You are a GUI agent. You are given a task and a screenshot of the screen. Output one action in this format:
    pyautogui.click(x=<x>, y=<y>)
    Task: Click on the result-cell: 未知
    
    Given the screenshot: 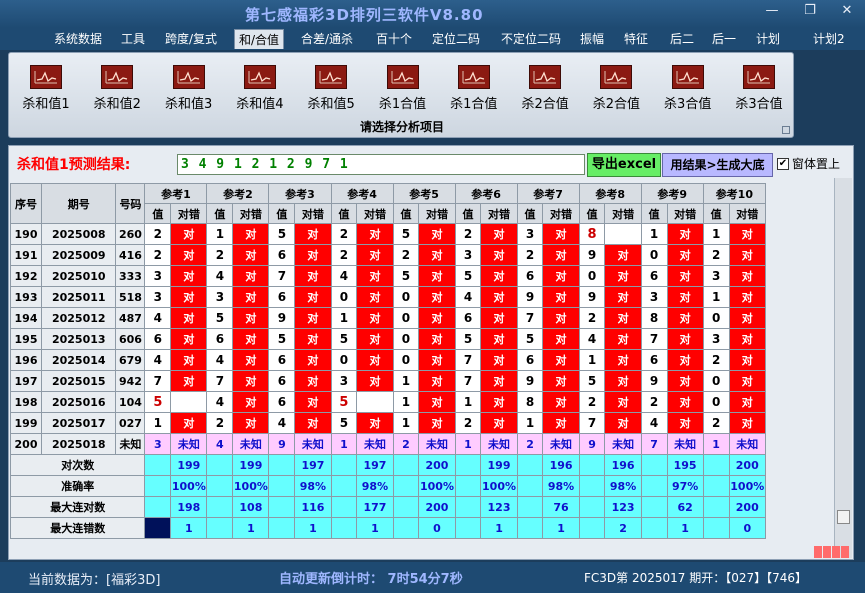 What is the action you would take?
    pyautogui.click(x=561, y=444)
    